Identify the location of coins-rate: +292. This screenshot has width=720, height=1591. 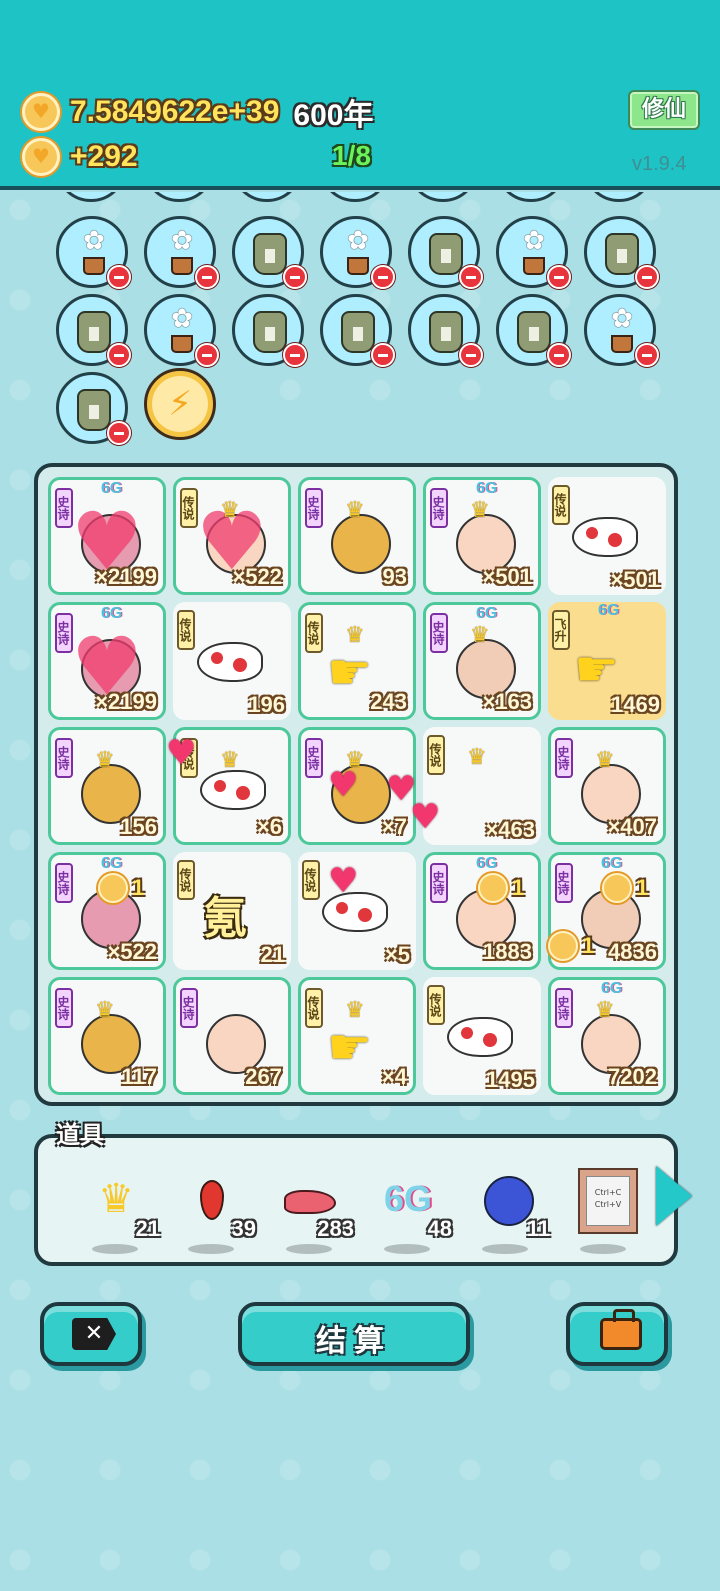
(104, 156).